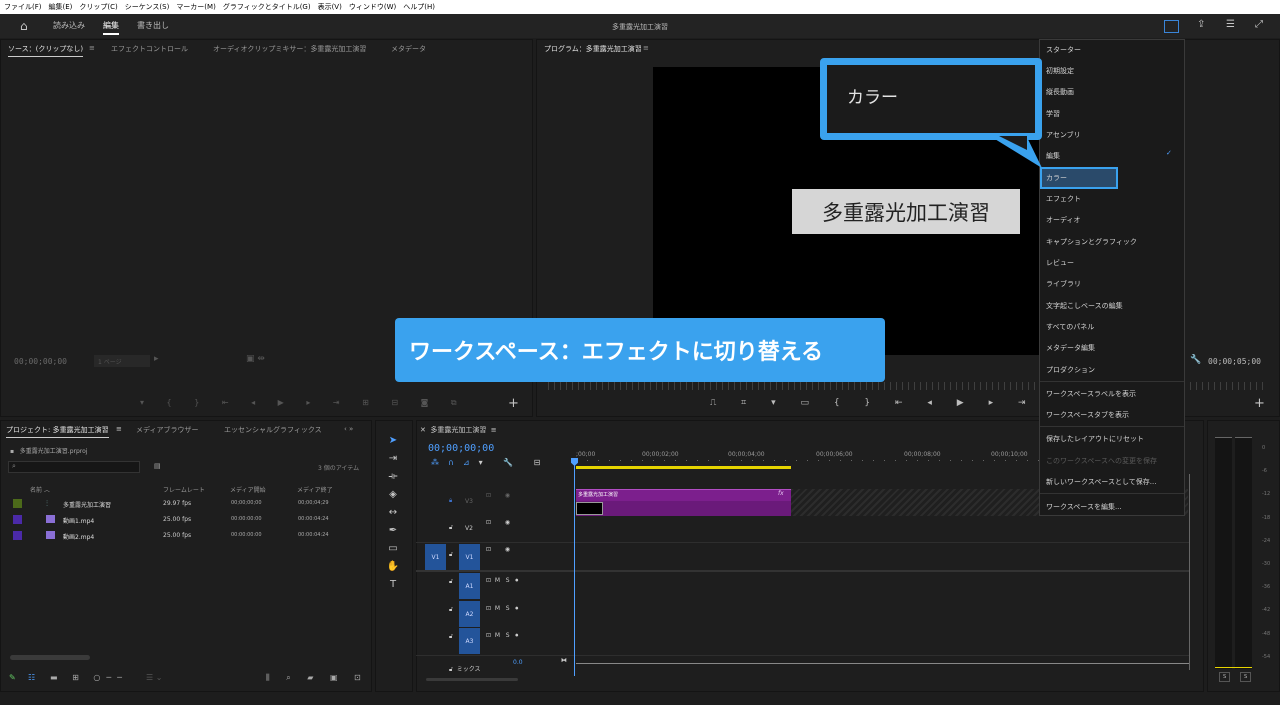  Describe the element at coordinates (502, 609) in the screenshot. I see `track-a2-controls: ⊡ M S ⏺` at that location.